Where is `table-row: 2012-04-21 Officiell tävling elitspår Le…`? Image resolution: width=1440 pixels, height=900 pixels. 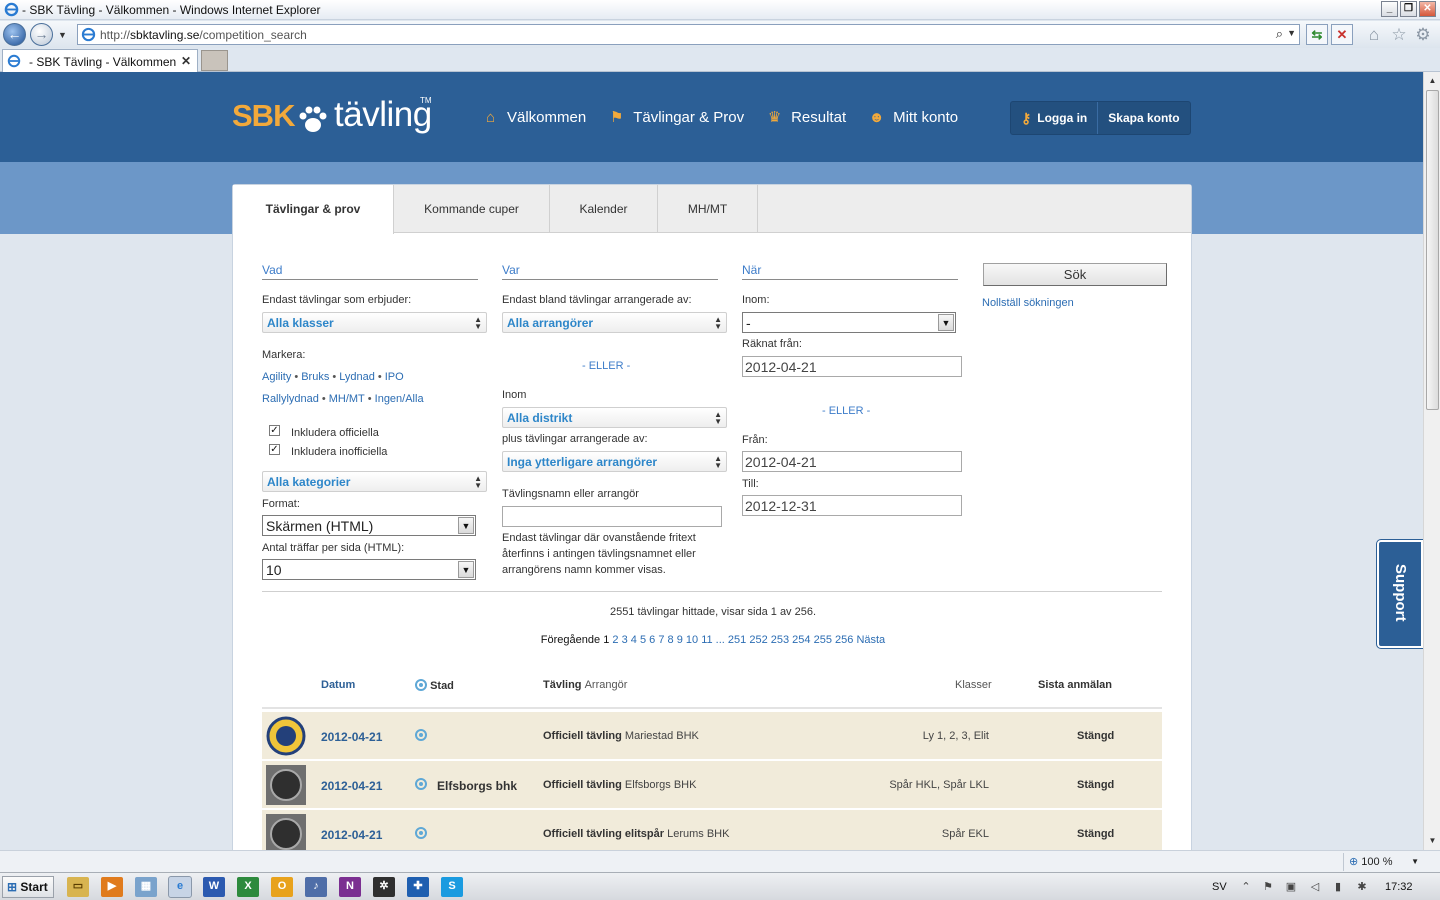 table-row: 2012-04-21 Officiell tävling elitspår Le… is located at coordinates (712, 830).